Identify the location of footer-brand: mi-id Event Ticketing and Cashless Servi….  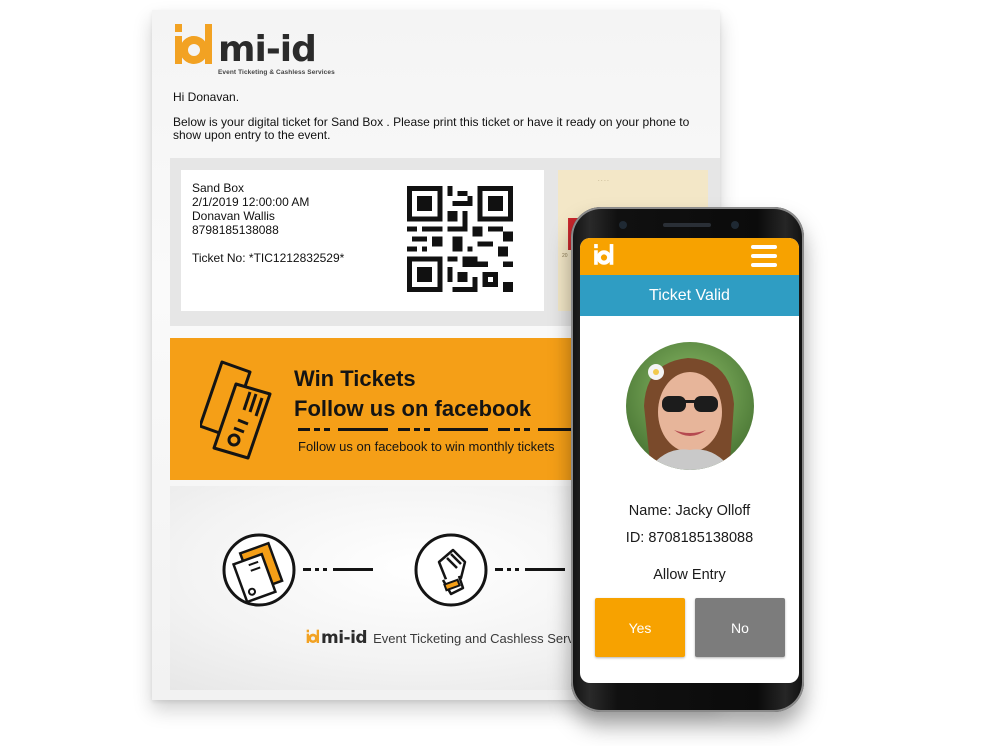
(451, 638).